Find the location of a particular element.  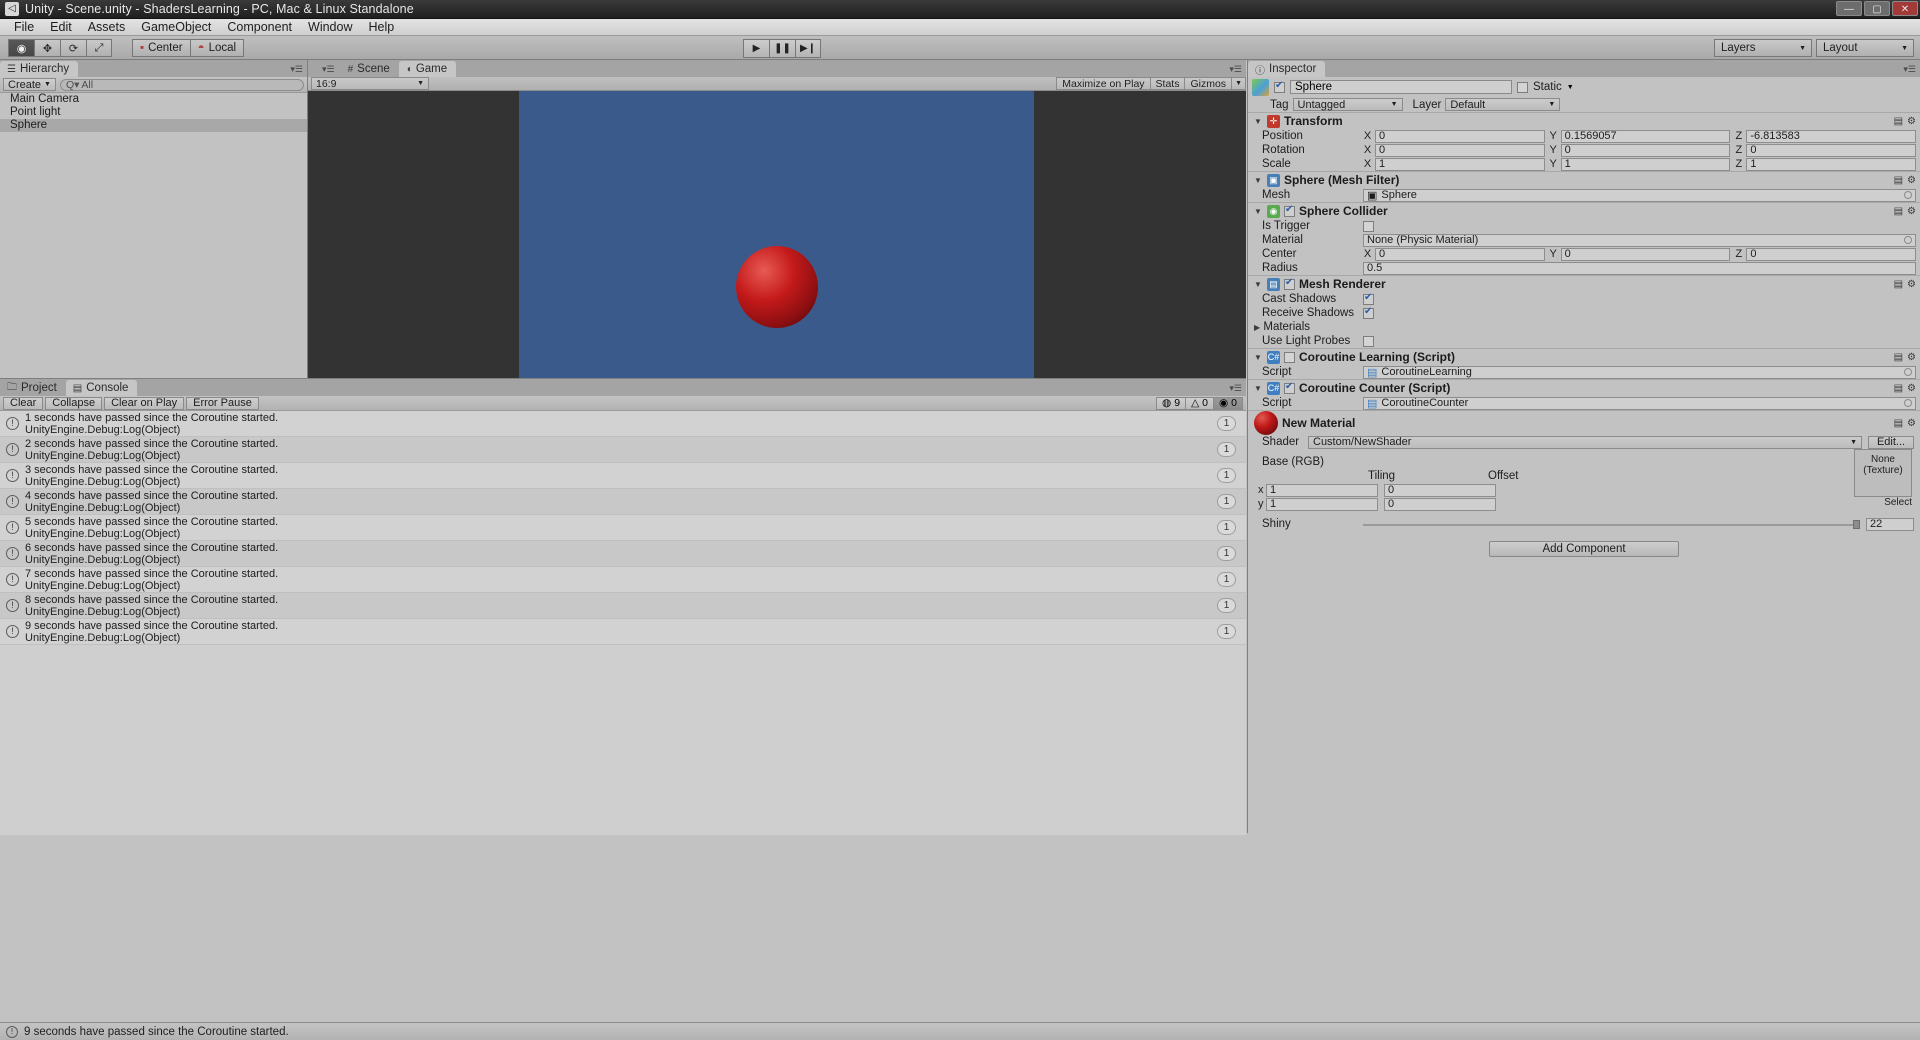

position-x-field: 0 is located at coordinates (1460, 136).